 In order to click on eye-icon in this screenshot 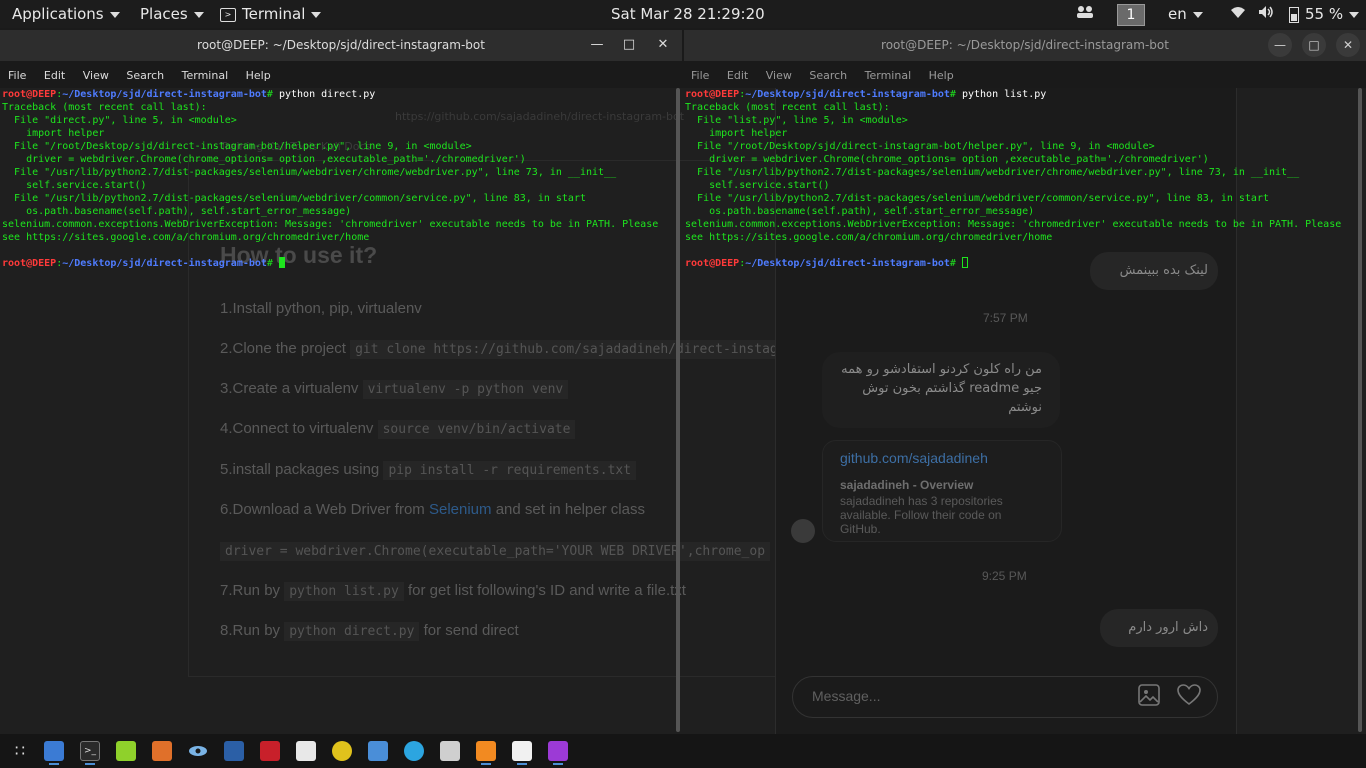, I will do `click(198, 751)`.